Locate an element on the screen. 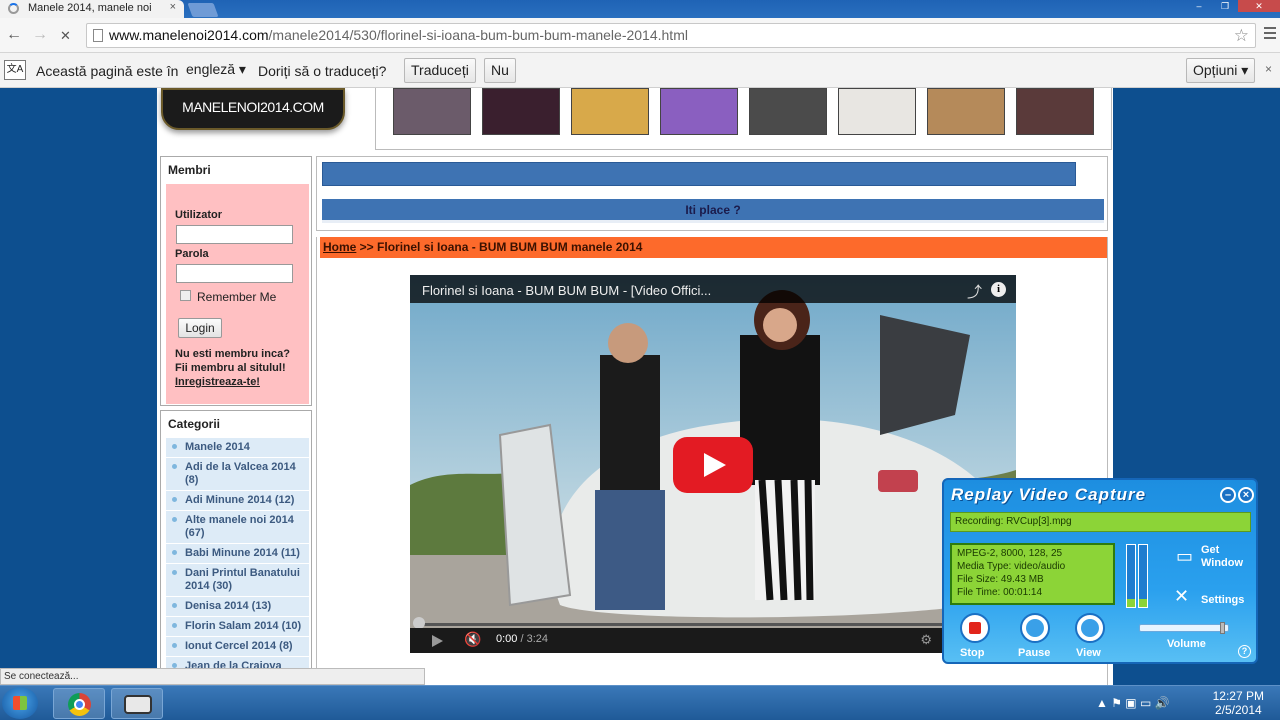 The width and height of the screenshot is (1280, 720). category-item: Adi de la Valcea 2014 (8) is located at coordinates (237, 474).